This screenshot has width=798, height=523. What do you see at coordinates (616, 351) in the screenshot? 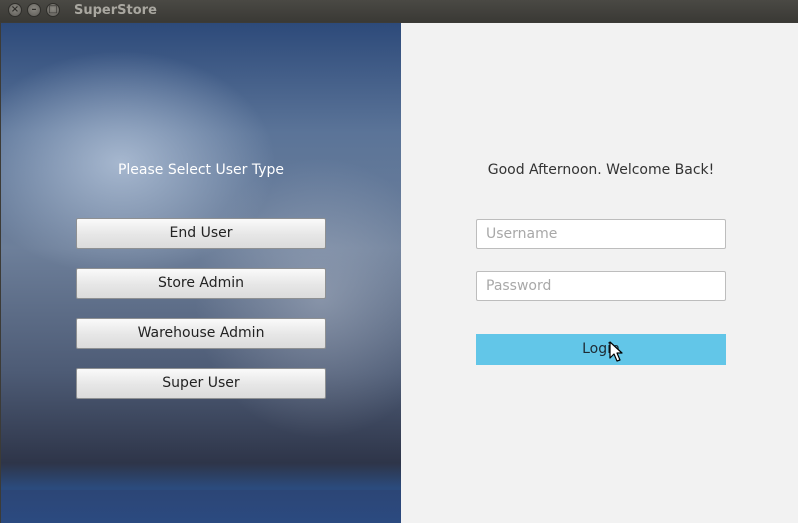
I see `arrow-cursor-icon` at bounding box center [616, 351].